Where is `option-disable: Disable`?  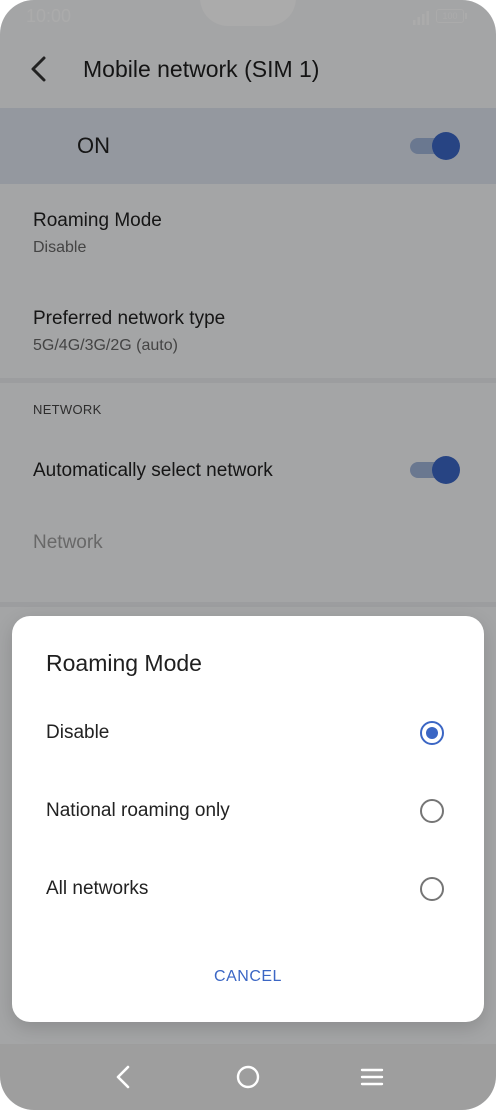 option-disable: Disable is located at coordinates (248, 735).